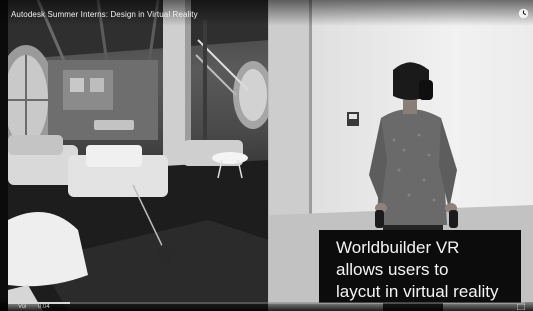  I want to click on video-left-edge, so click(4, 155).